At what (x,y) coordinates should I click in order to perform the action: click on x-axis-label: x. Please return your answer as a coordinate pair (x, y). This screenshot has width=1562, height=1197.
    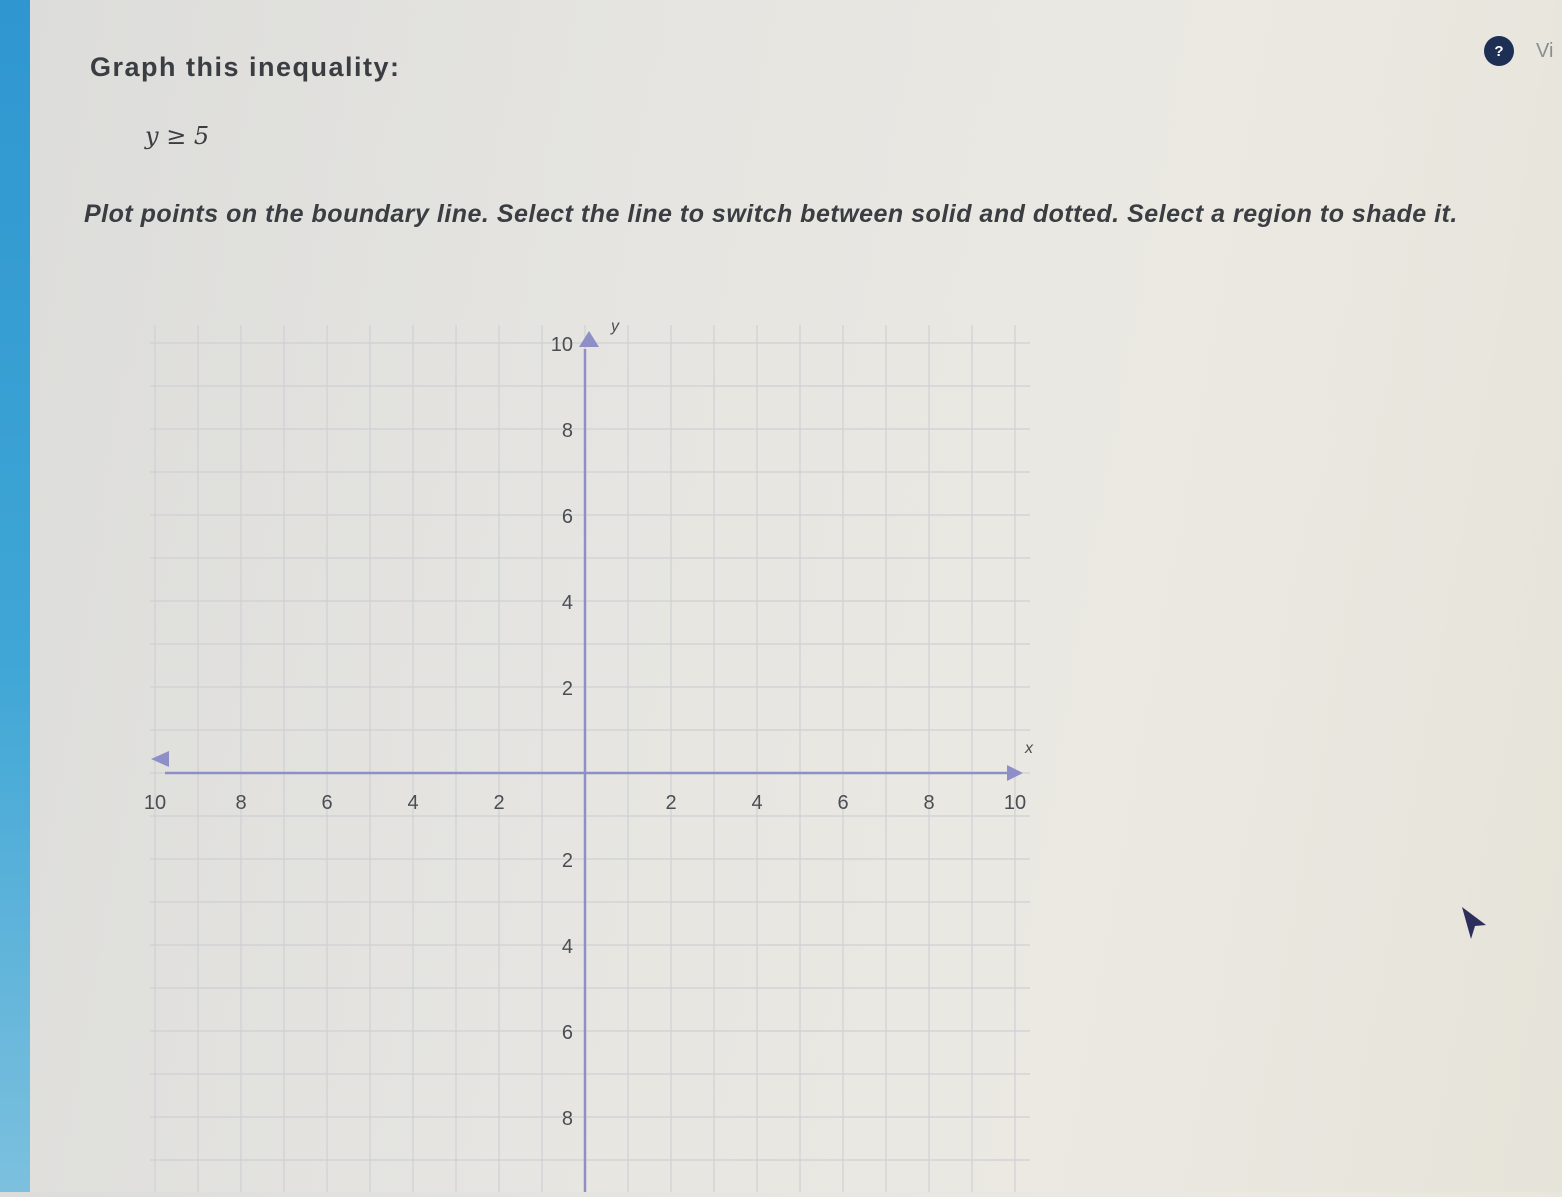
    Looking at the image, I should click on (1029, 748).